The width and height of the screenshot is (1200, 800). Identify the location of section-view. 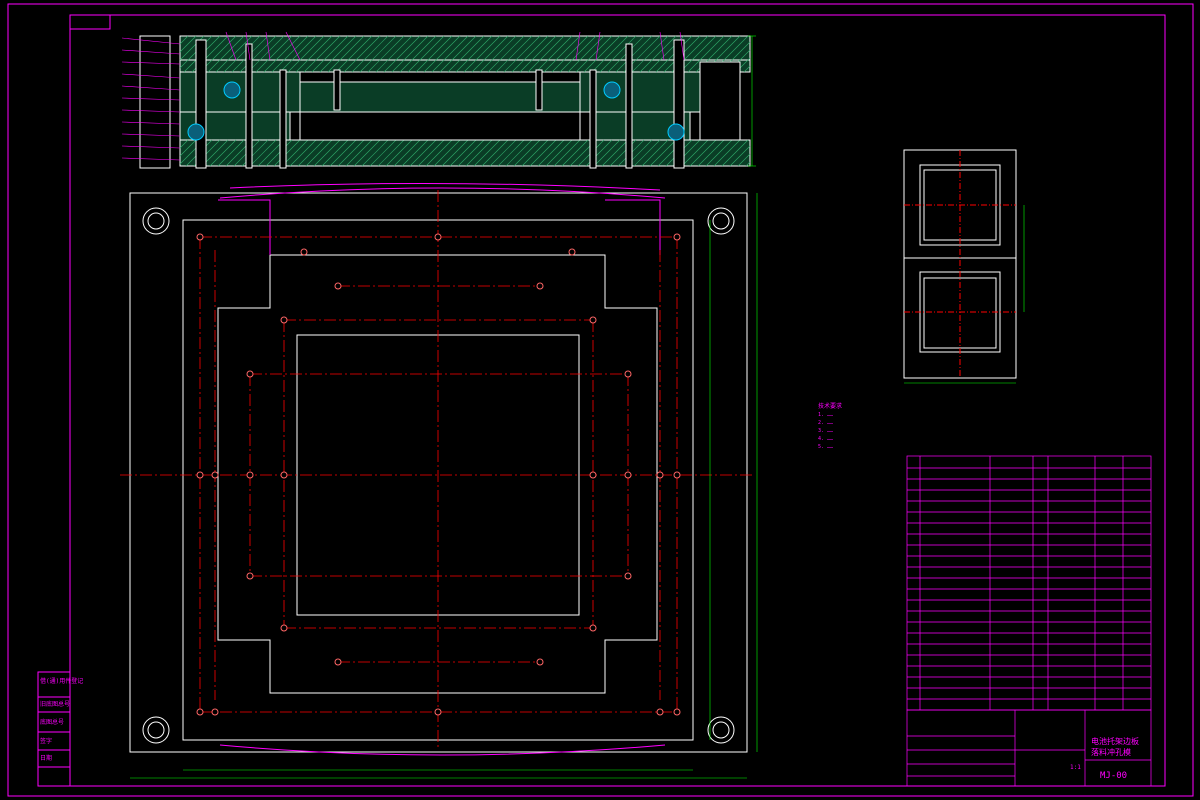
(438, 111).